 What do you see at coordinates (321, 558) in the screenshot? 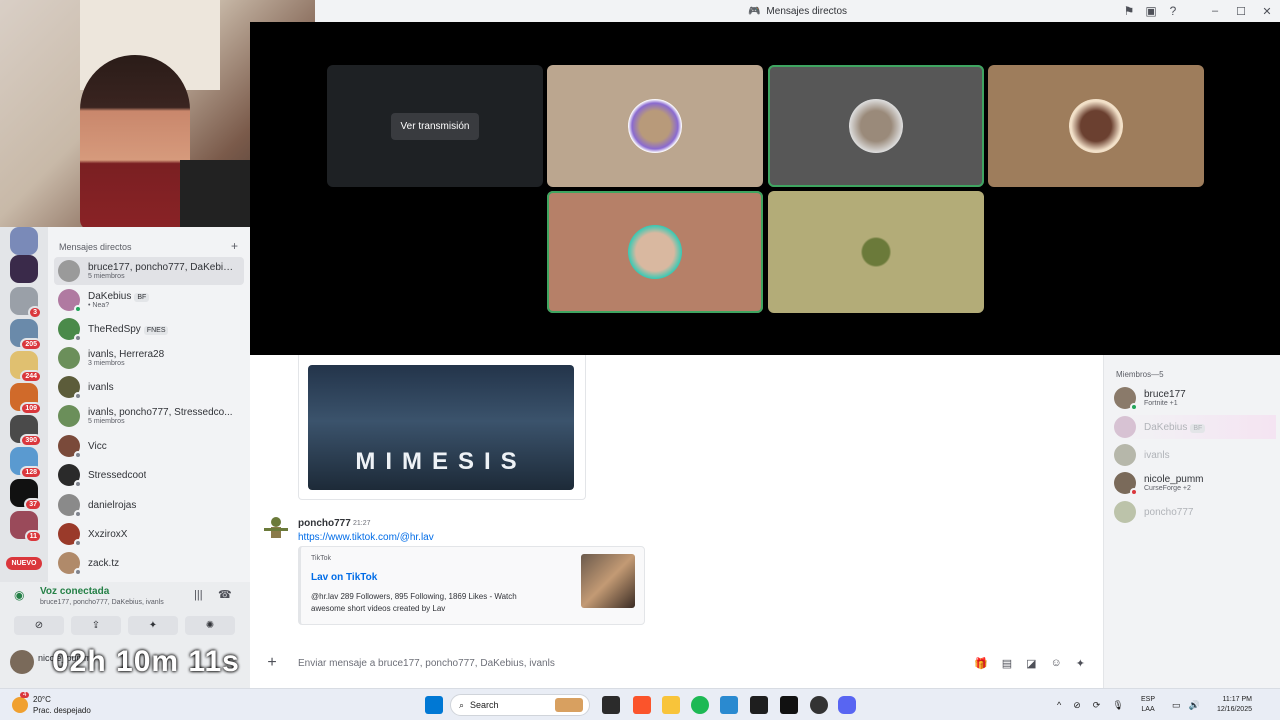
I see `embed-provider: TikTok` at bounding box center [321, 558].